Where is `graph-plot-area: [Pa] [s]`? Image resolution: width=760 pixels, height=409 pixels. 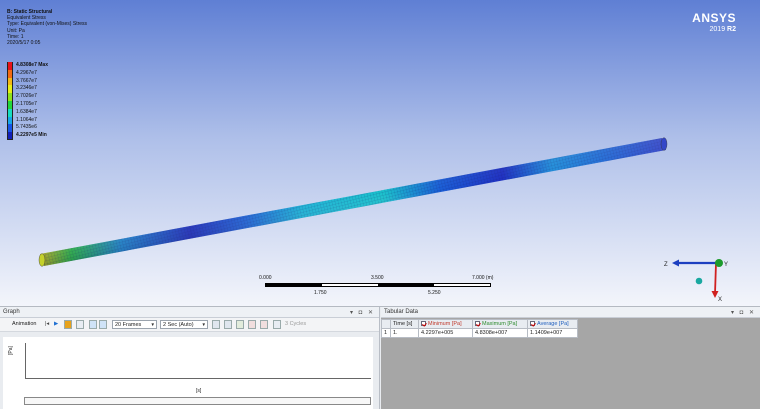 graph-plot-area: [Pa] [s] is located at coordinates (188, 373).